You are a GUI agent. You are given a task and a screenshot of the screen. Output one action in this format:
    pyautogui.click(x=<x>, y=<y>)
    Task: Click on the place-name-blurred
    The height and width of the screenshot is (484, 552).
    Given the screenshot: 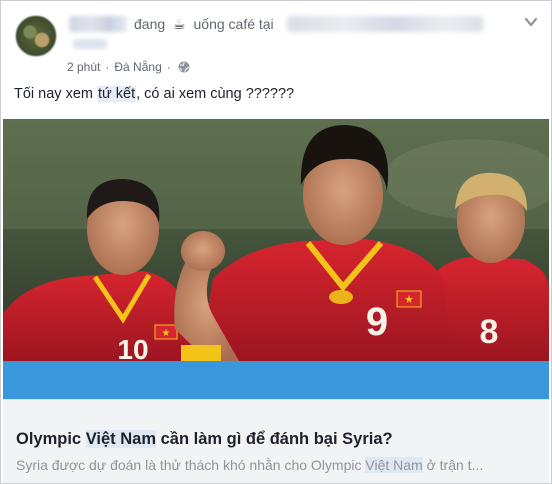 What is the action you would take?
    pyautogui.click(x=385, y=24)
    